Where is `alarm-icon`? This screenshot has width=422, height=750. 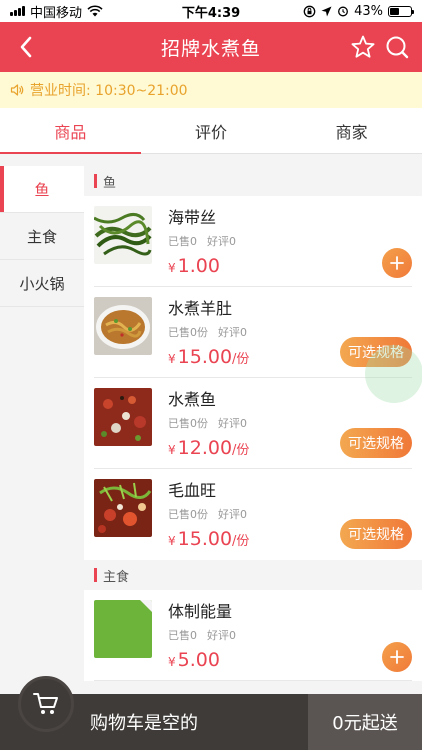
alarm-icon is located at coordinates (343, 11).